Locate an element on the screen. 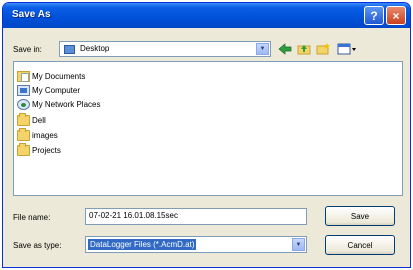  network-places-icon is located at coordinates (23, 104).